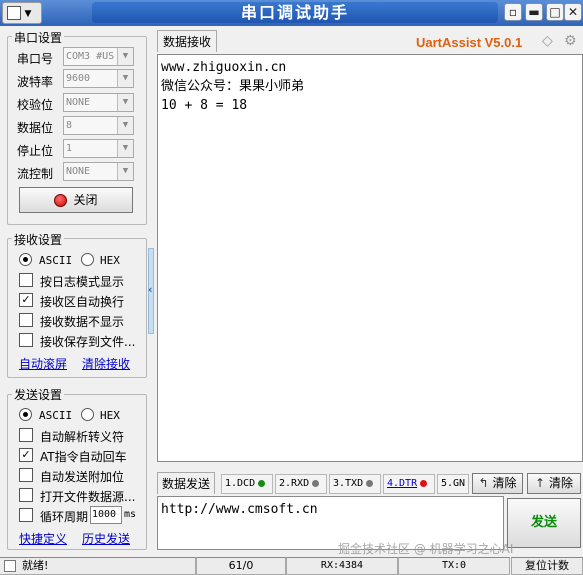 This screenshot has width=583, height=575. Describe the element at coordinates (82, 437) in the screenshot. I see `escape-parse-label: 自动解析转义符` at that location.